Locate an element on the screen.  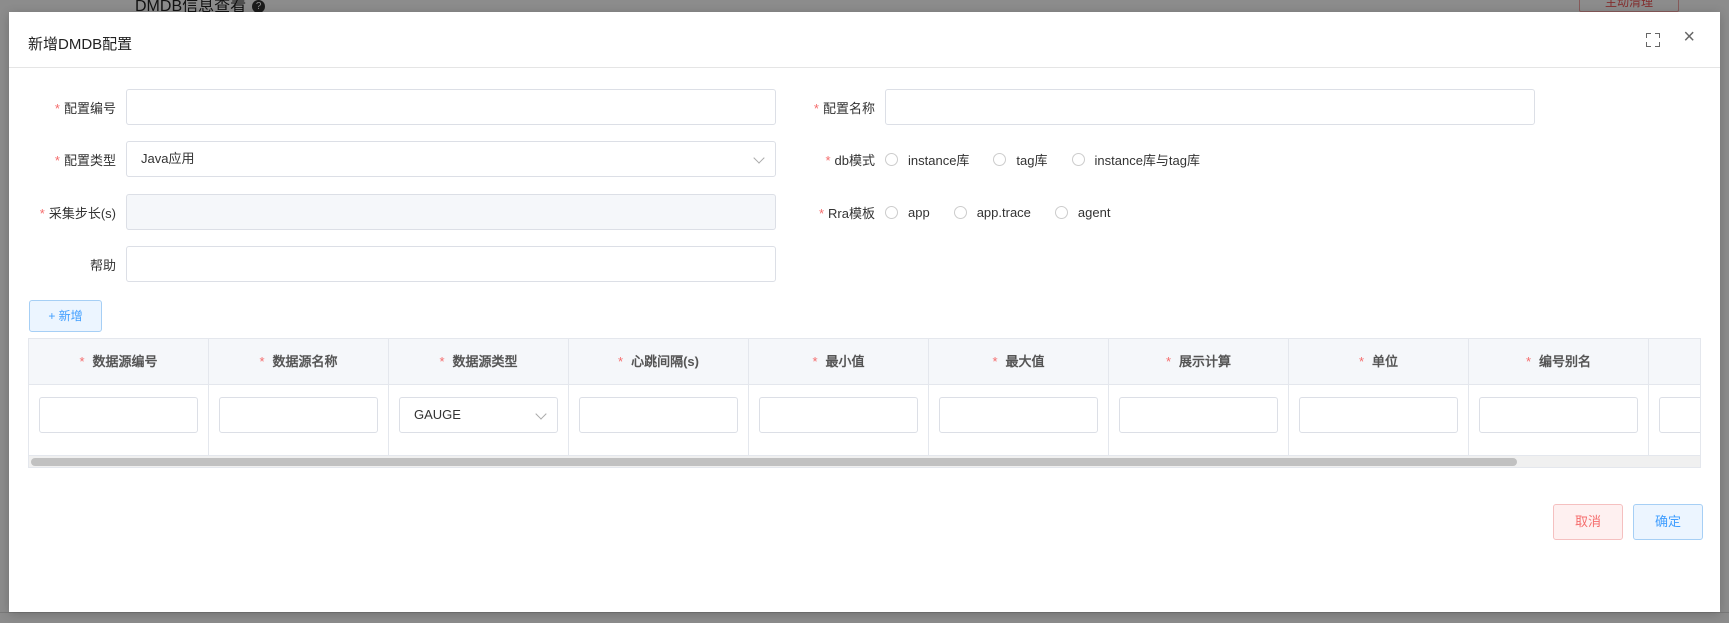
db-mode-label: db模式 is located at coordinates (854, 160).